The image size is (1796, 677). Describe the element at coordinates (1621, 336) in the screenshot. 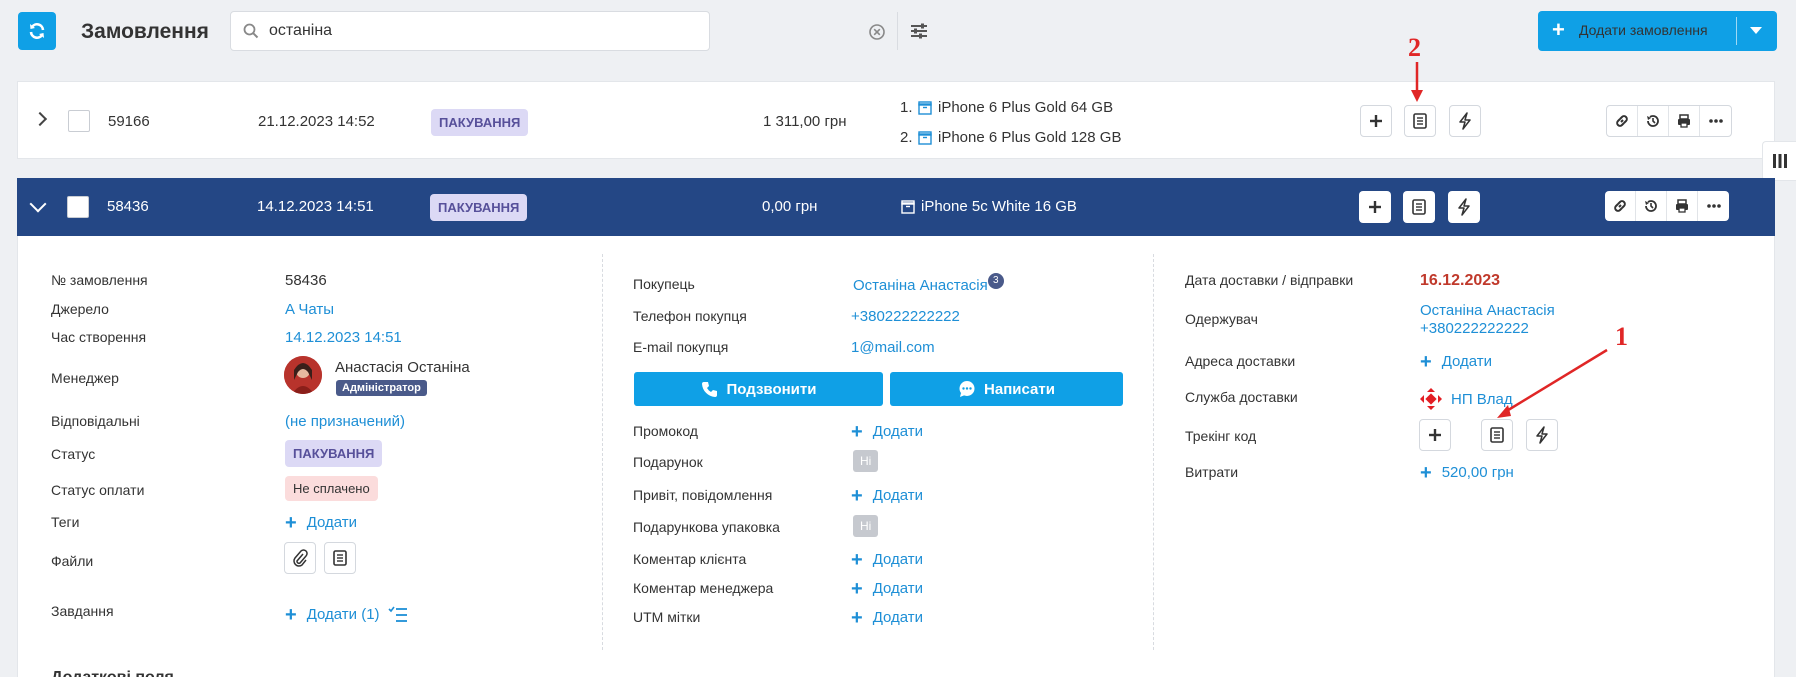

I see `annotation-label-1: 1` at that location.